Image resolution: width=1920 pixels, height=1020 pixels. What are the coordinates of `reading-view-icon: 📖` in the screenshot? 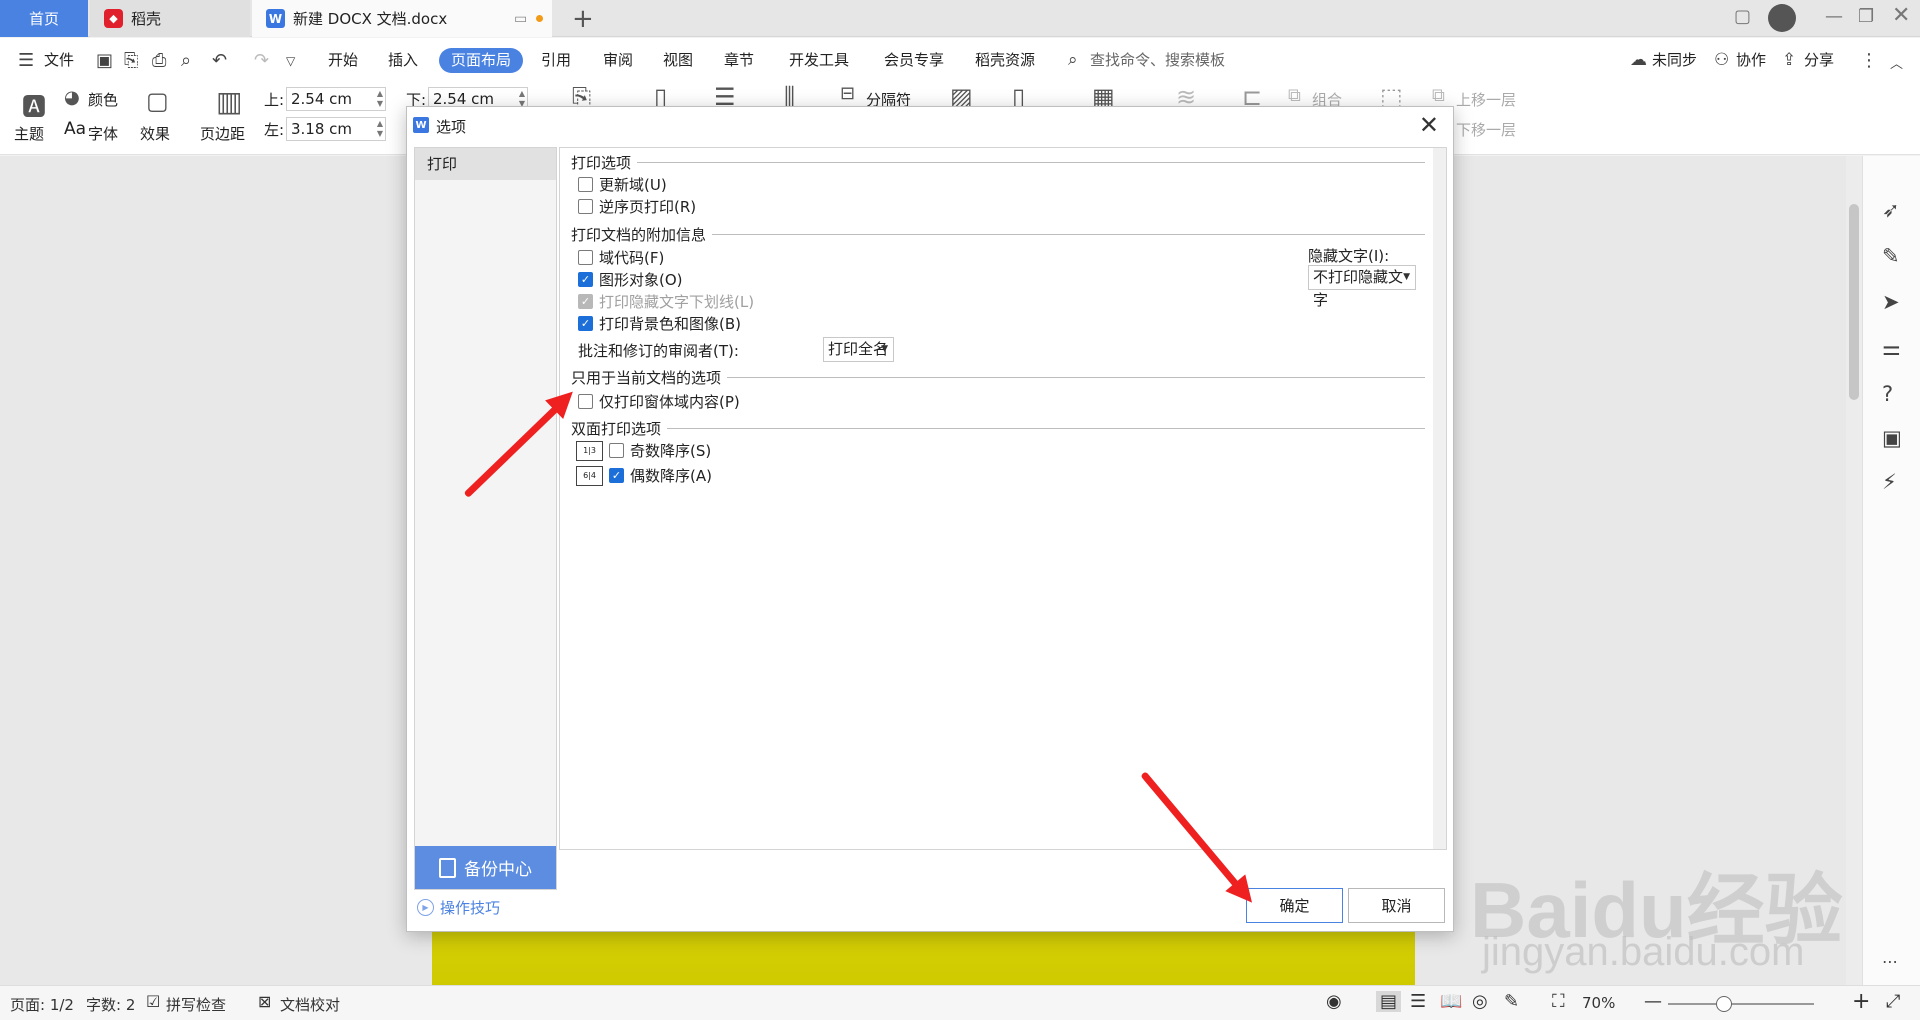 It's located at (1451, 1001).